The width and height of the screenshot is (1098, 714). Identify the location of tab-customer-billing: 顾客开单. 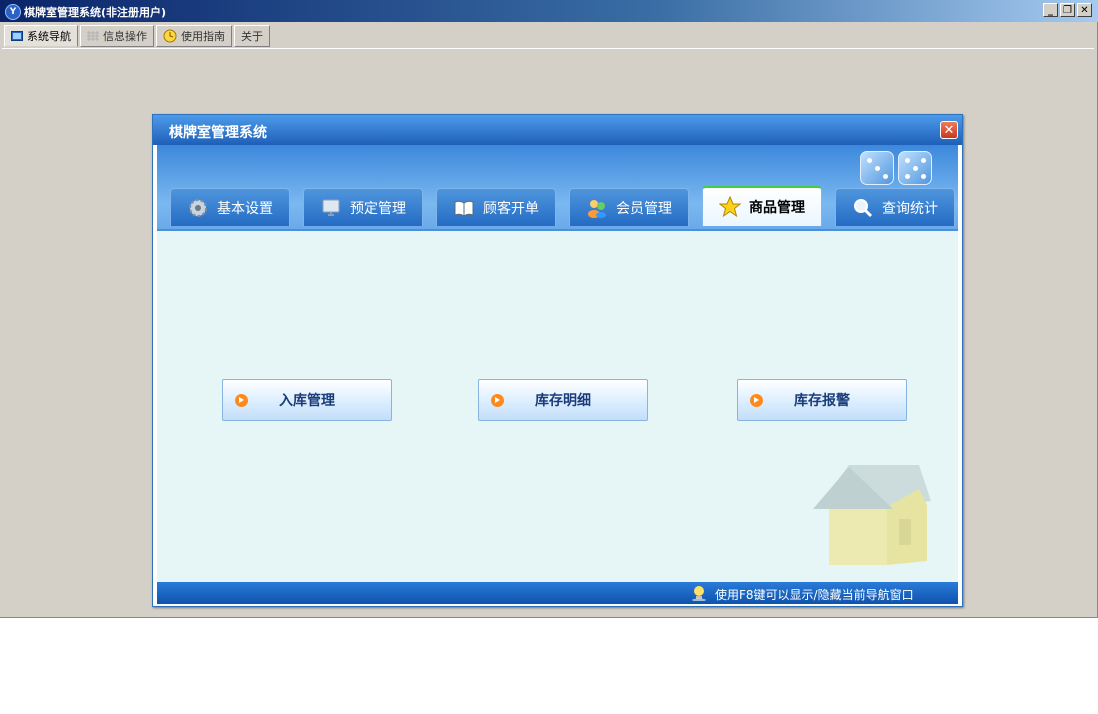
(496, 207).